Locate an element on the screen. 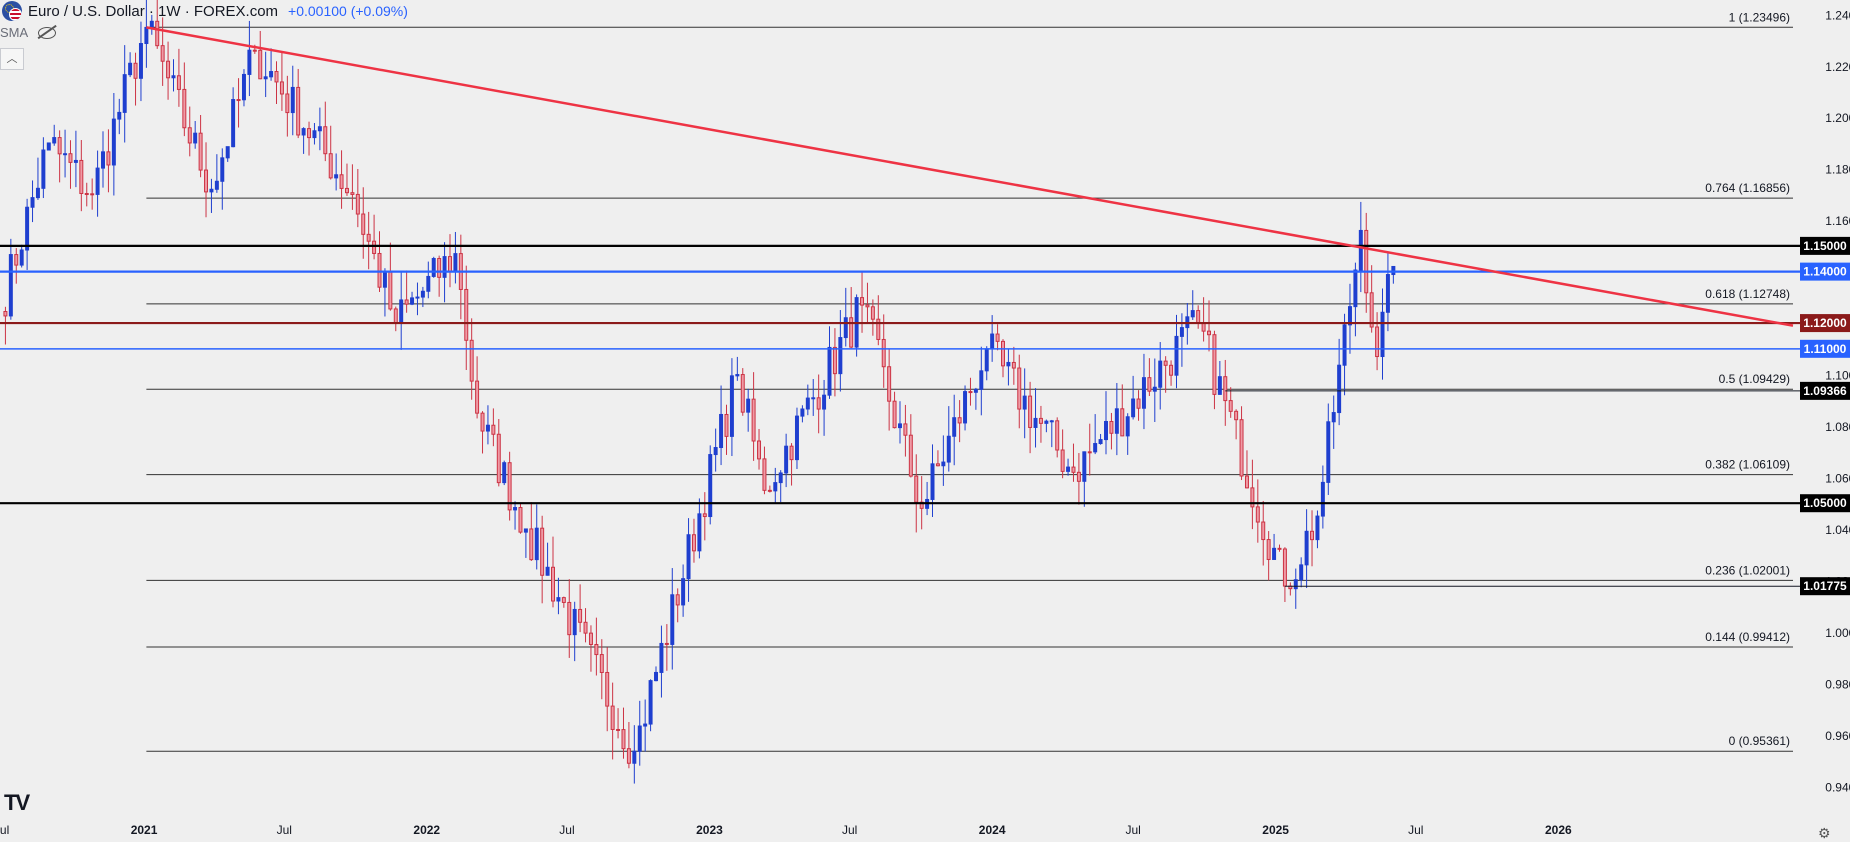 This screenshot has width=1850, height=842. fib-level-label: 0.5 (1.09429) is located at coordinates (1754, 379).